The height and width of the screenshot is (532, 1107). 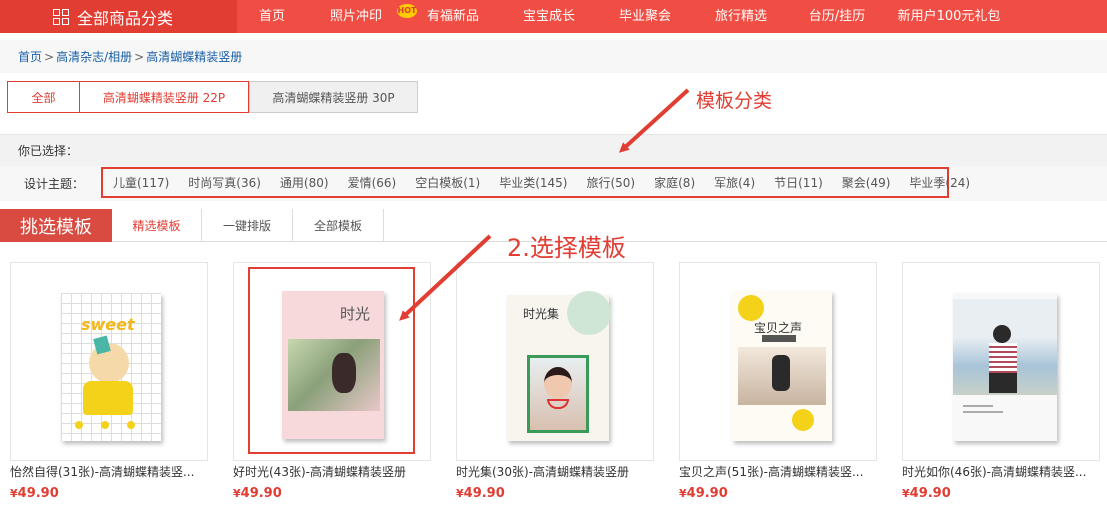 What do you see at coordinates (355, 16) in the screenshot?
I see `nav-item-label: 照片冲印` at bounding box center [355, 16].